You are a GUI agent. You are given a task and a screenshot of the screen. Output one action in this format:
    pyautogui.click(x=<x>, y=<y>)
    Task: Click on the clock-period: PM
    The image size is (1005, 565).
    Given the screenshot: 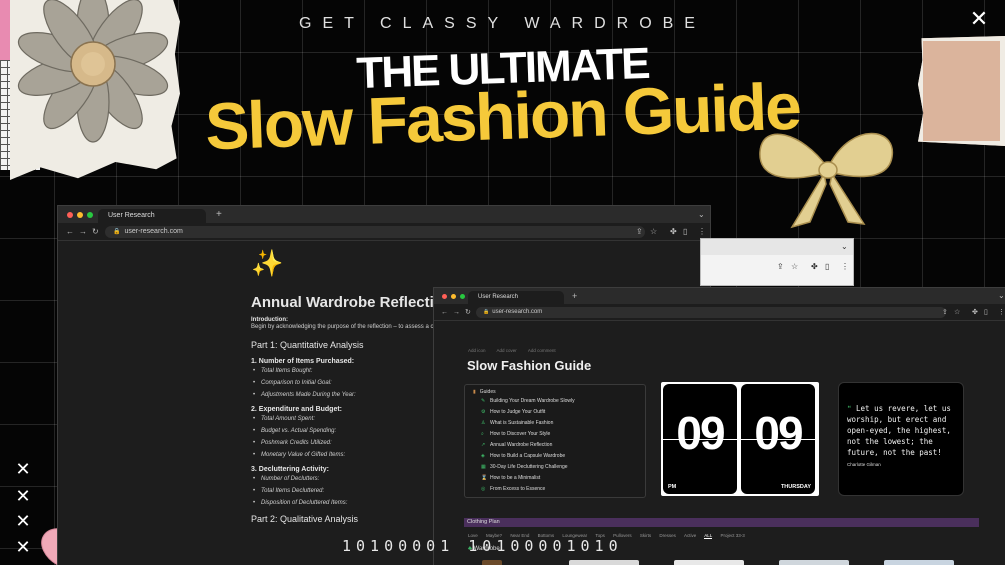 What is the action you would take?
    pyautogui.click(x=672, y=487)
    